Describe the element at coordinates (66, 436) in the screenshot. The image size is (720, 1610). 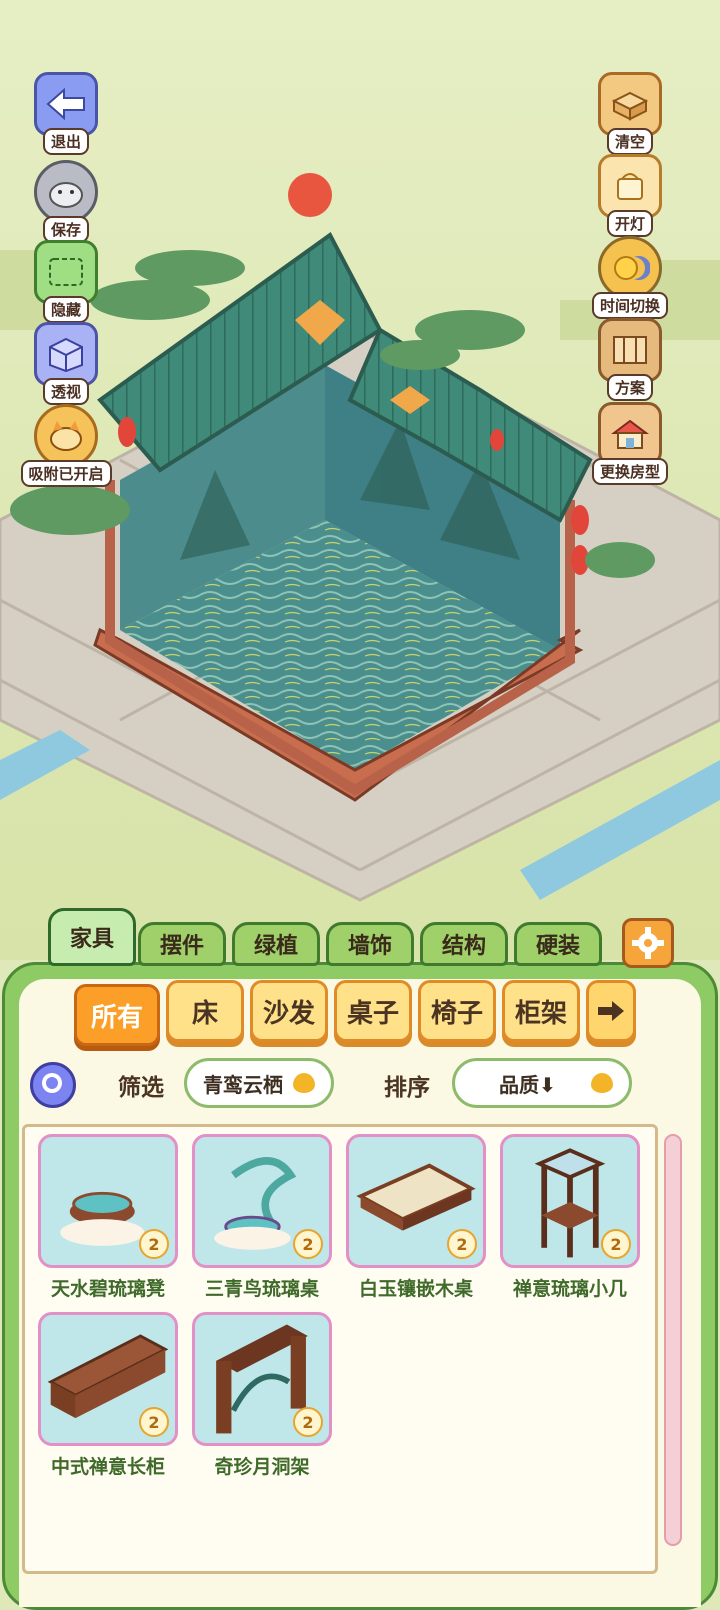
I see `snap-fox-icon` at that location.